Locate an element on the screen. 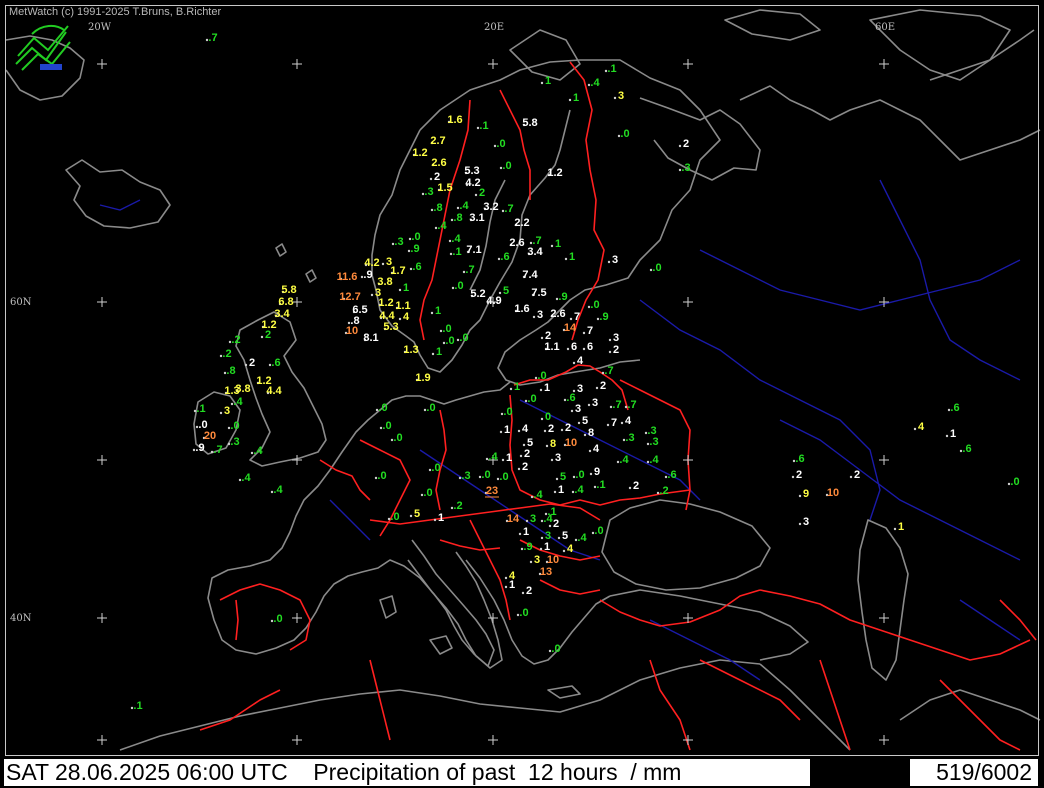 The height and width of the screenshot is (788, 1044). precip-value: 3.1 is located at coordinates (476, 218).